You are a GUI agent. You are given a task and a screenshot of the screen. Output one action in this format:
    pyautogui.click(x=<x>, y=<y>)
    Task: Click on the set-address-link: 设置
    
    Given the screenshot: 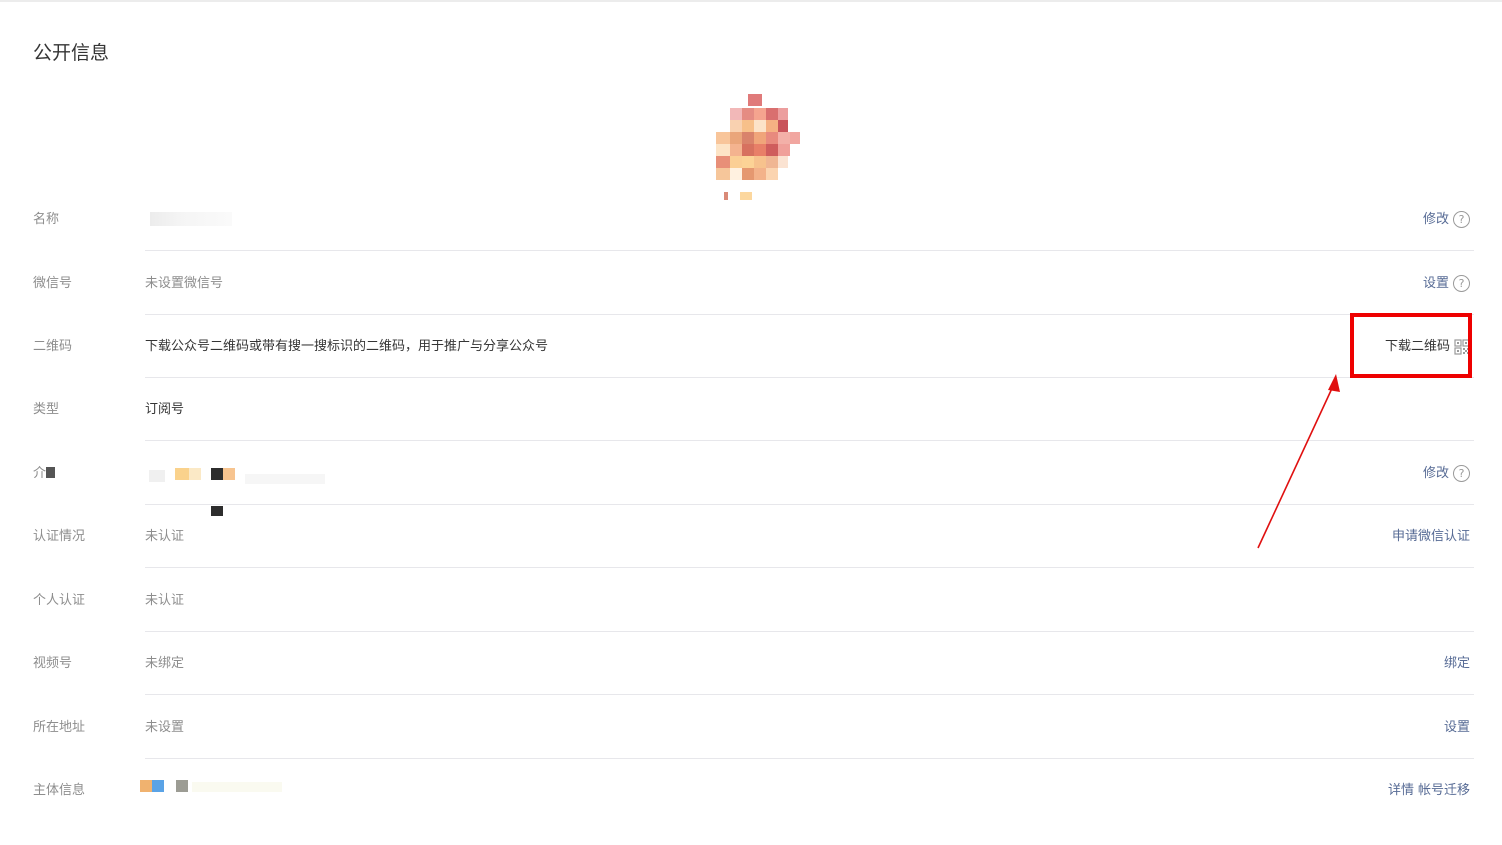 What is the action you would take?
    pyautogui.click(x=1457, y=727)
    